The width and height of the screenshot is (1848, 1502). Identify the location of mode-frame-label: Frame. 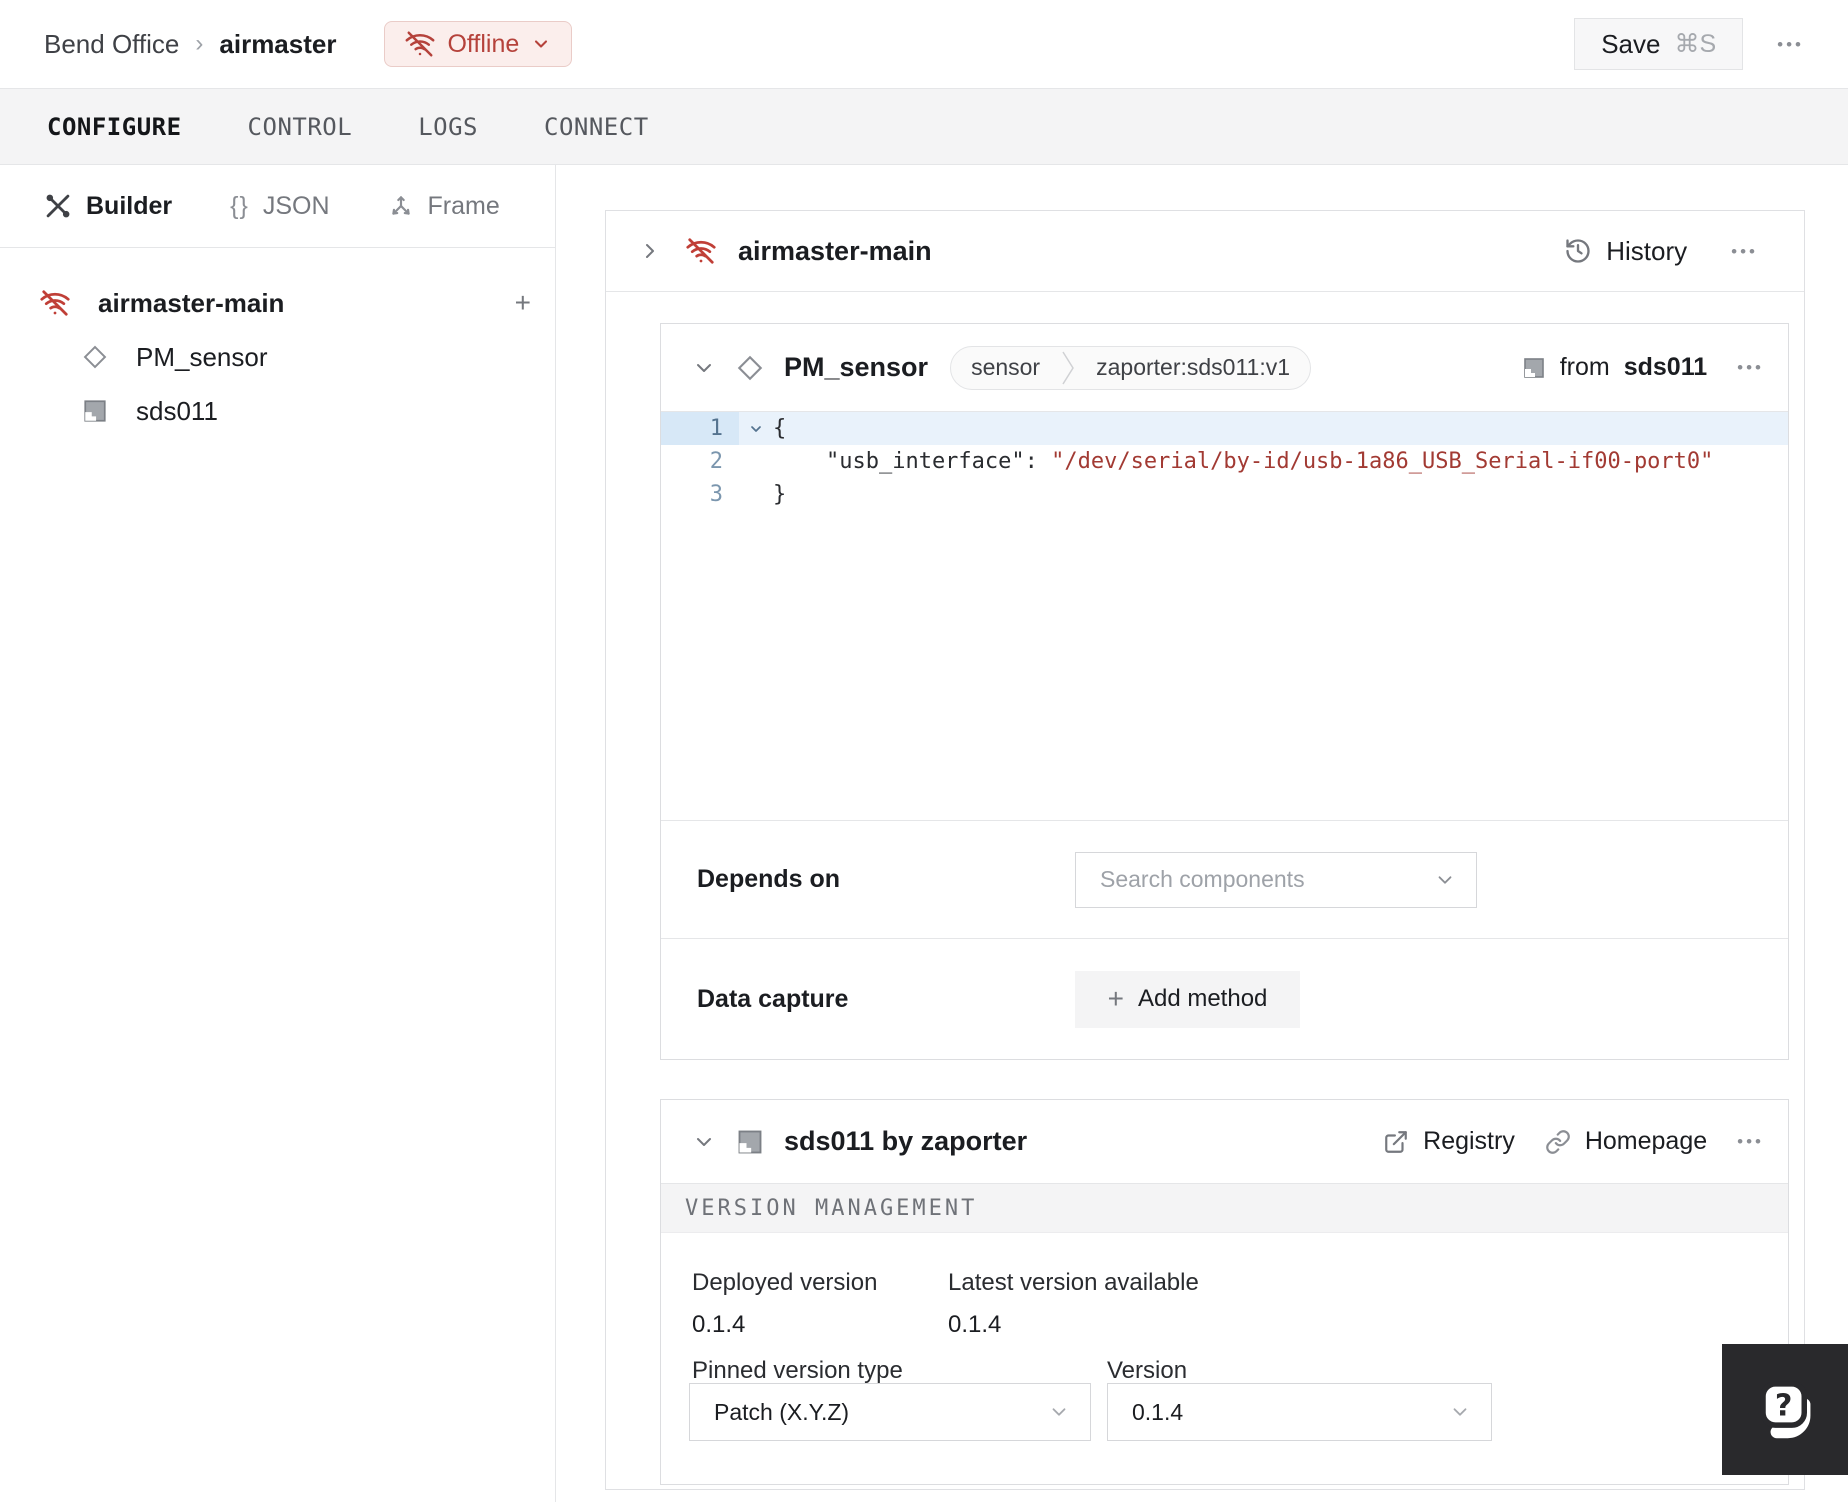
(463, 205).